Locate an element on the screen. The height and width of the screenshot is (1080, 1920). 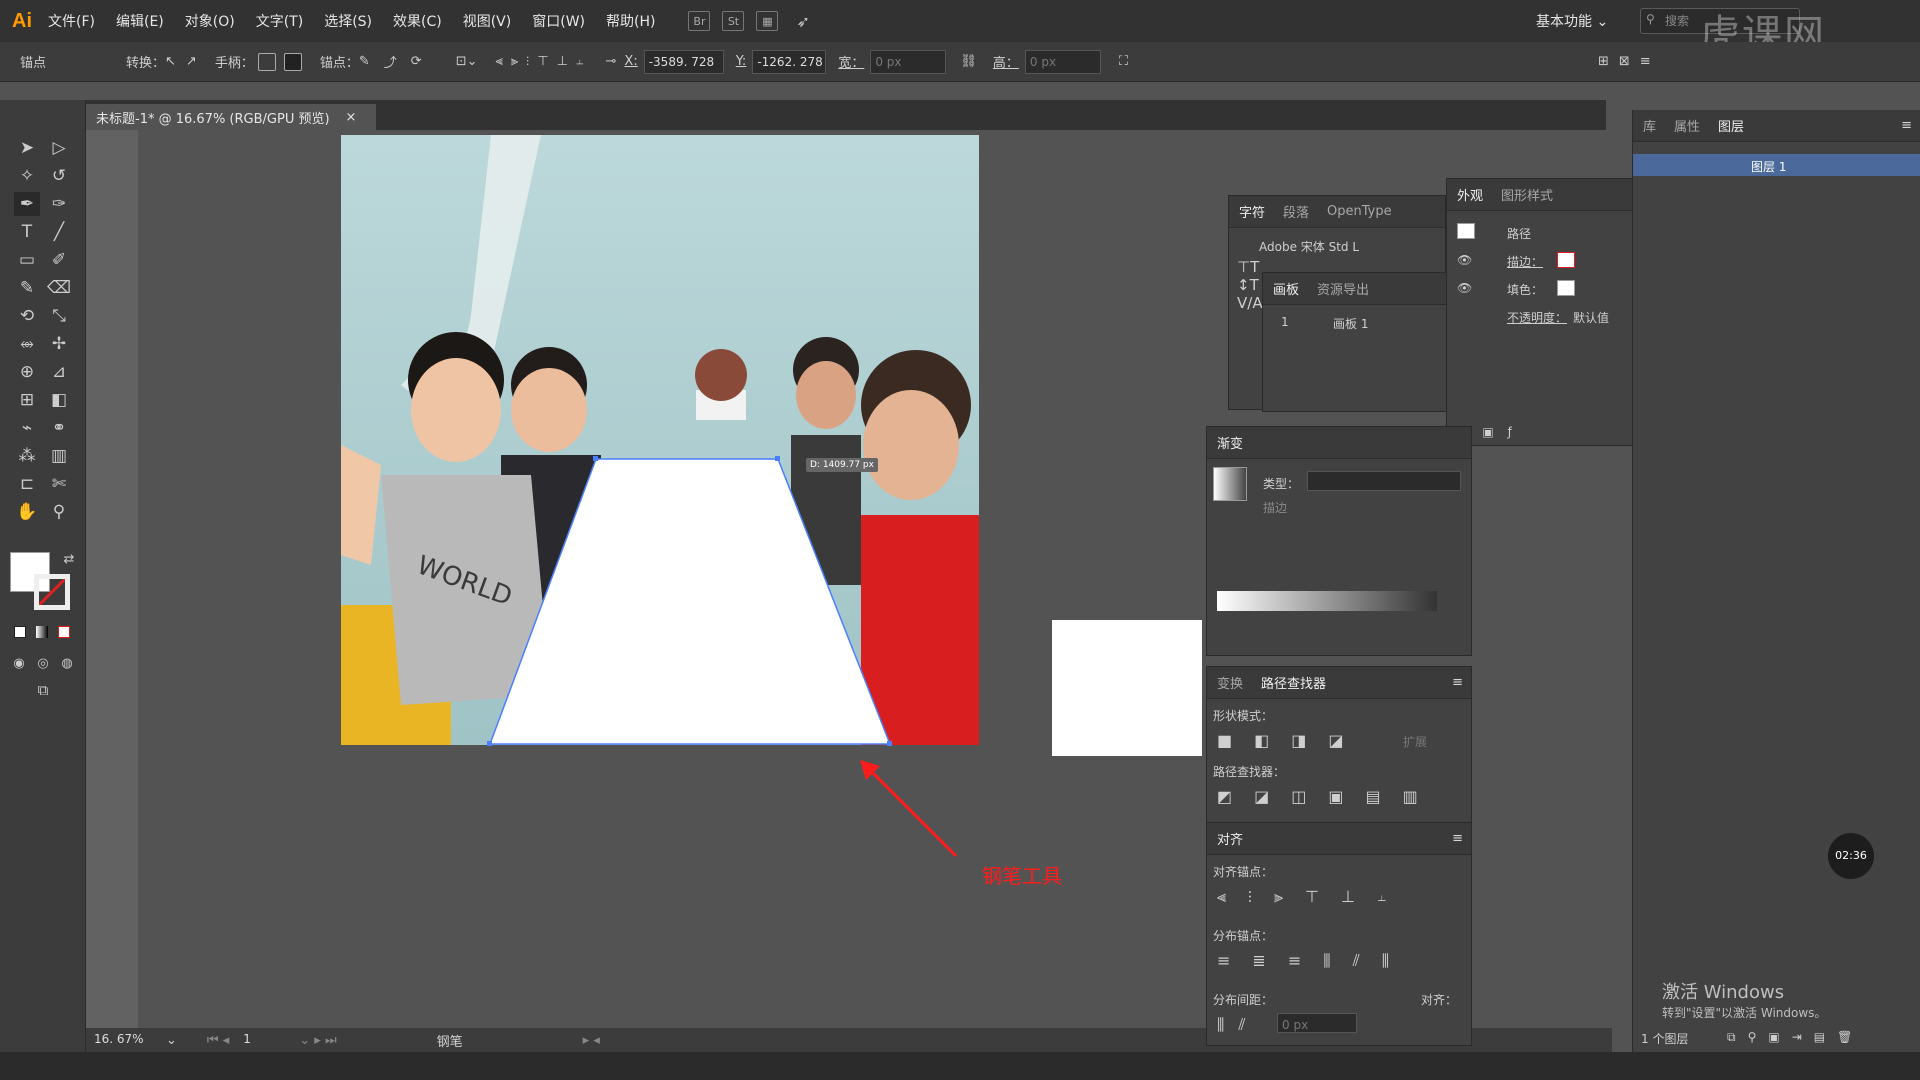
zoom-field: 16. 67% is located at coordinates (125, 1040).